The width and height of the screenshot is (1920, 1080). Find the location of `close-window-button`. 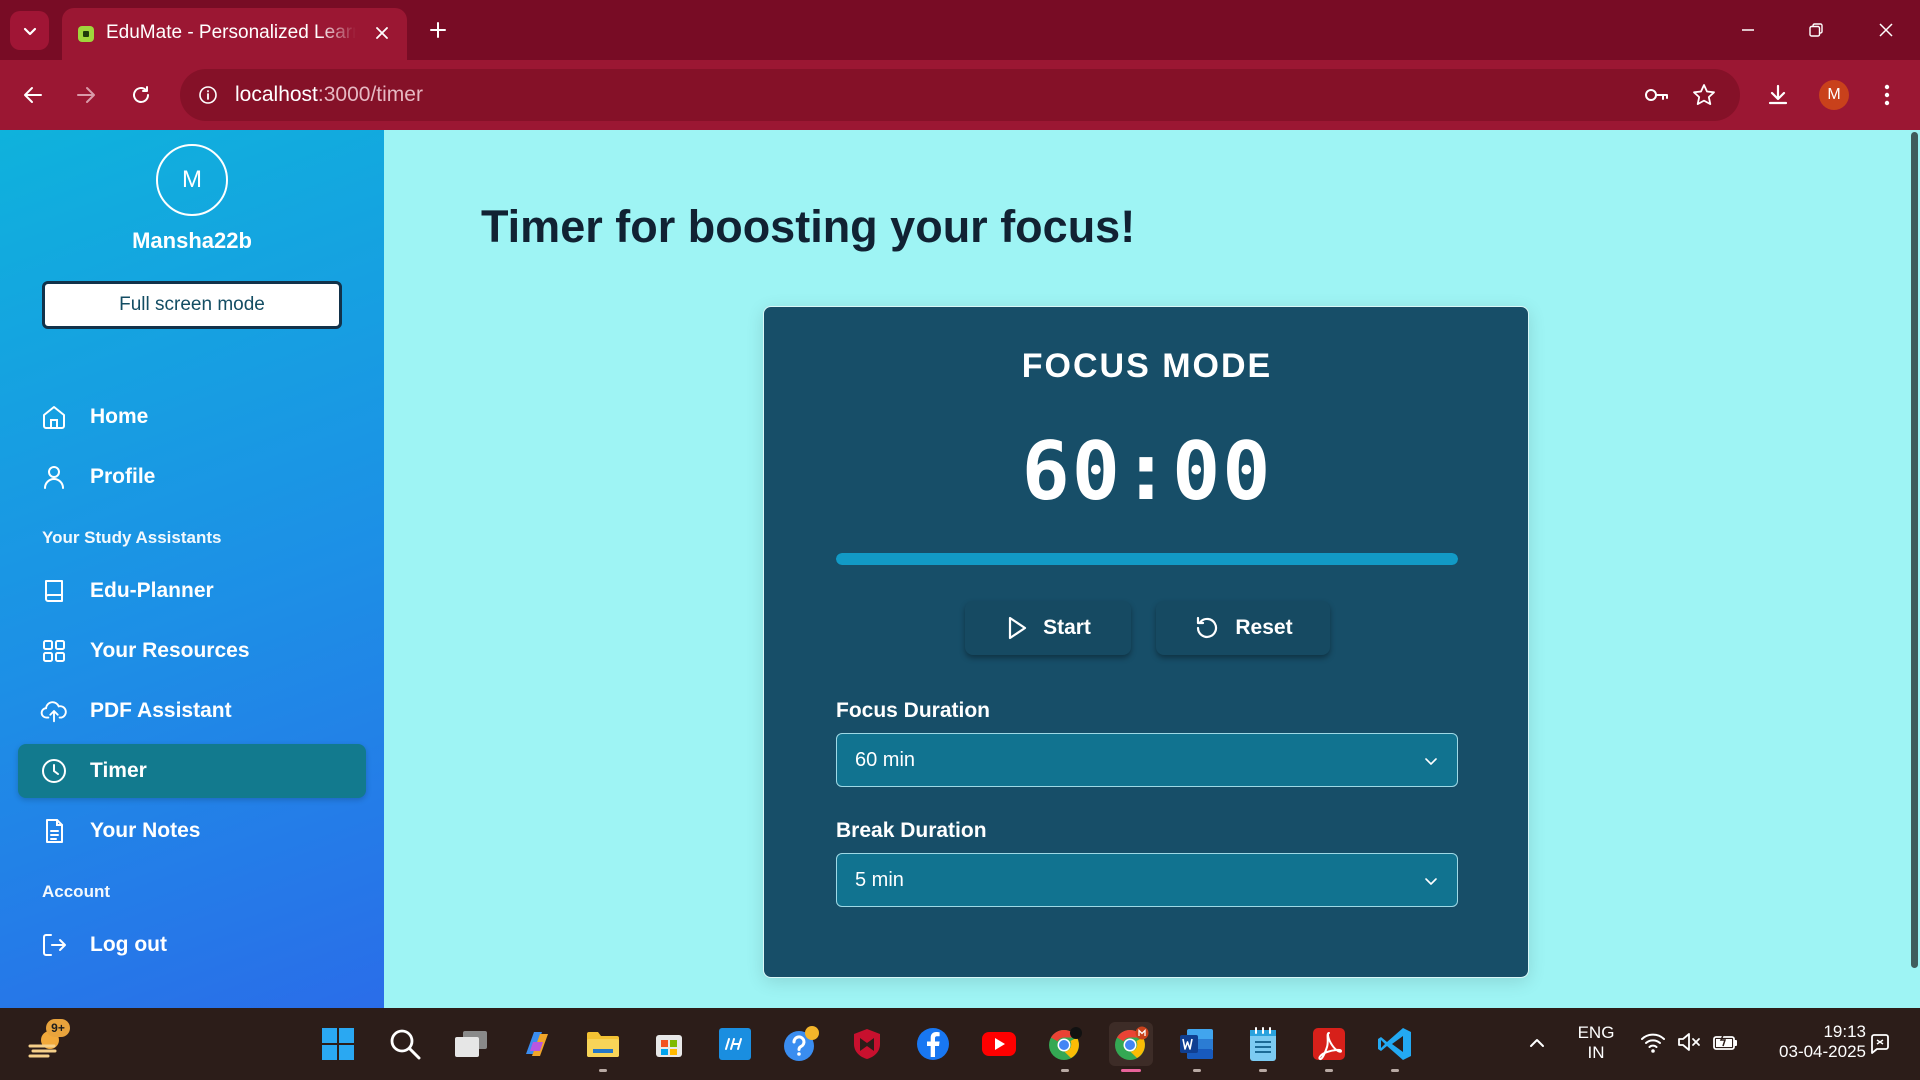

close-window-button is located at coordinates (1886, 30).